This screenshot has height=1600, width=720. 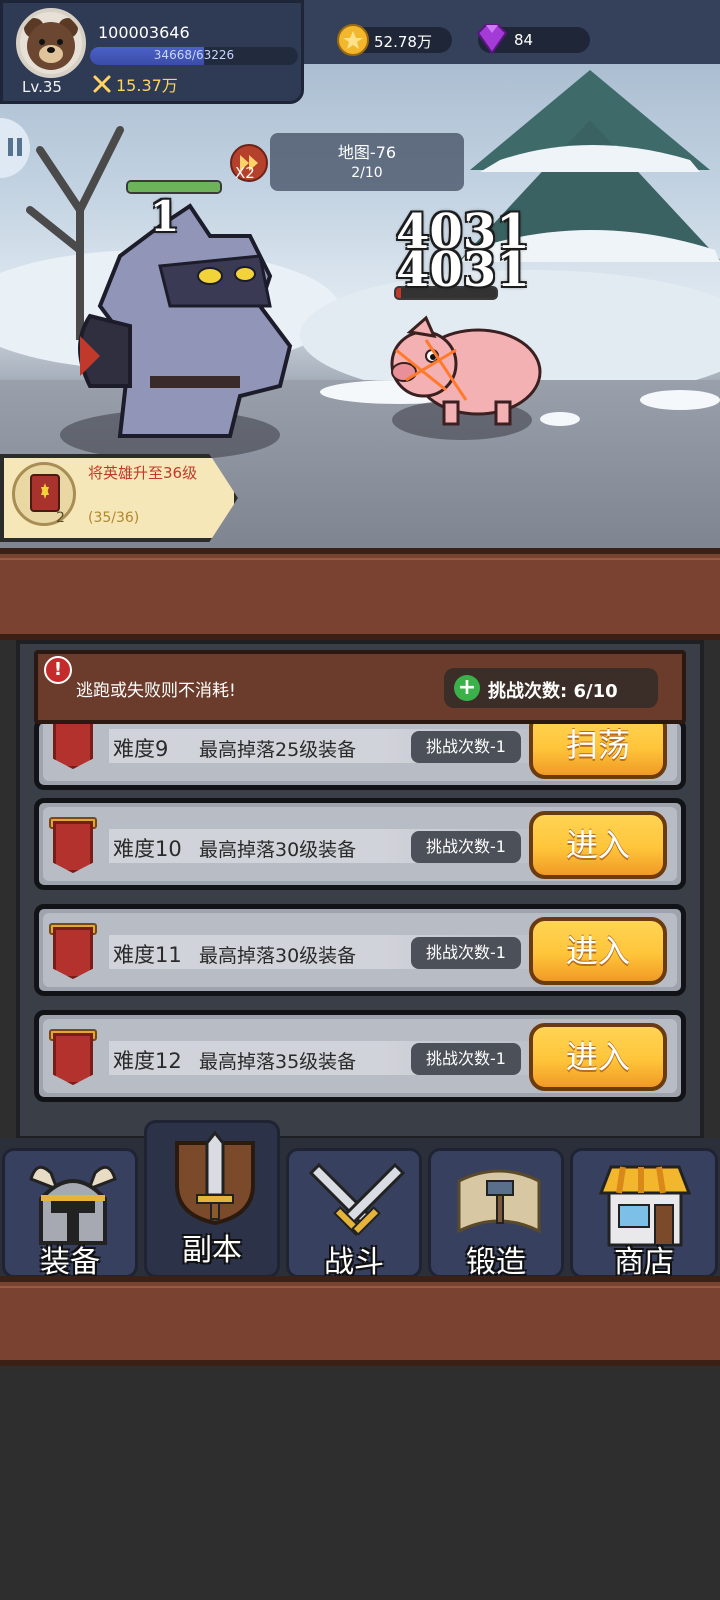 I want to click on helmet-icon, so click(x=73, y=1205).